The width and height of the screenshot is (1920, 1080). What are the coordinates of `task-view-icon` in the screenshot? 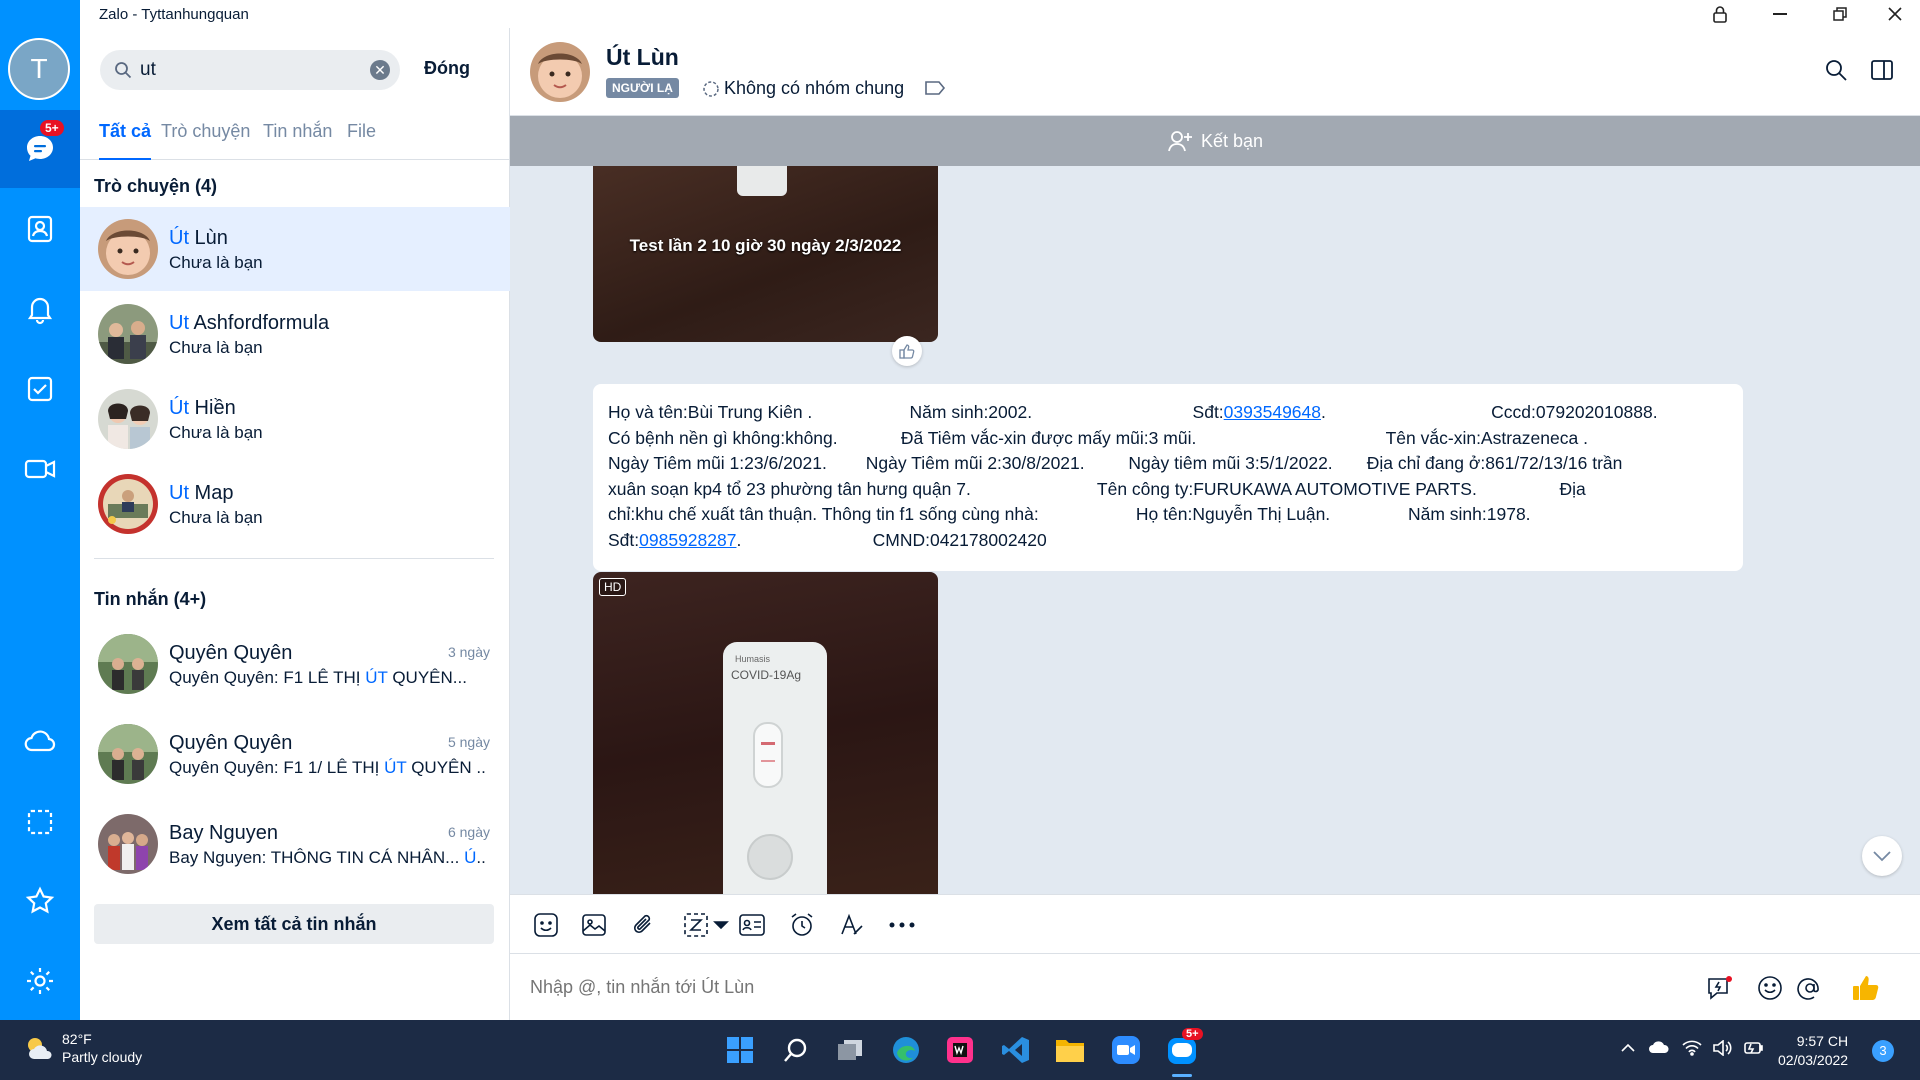 It's located at (850, 1050).